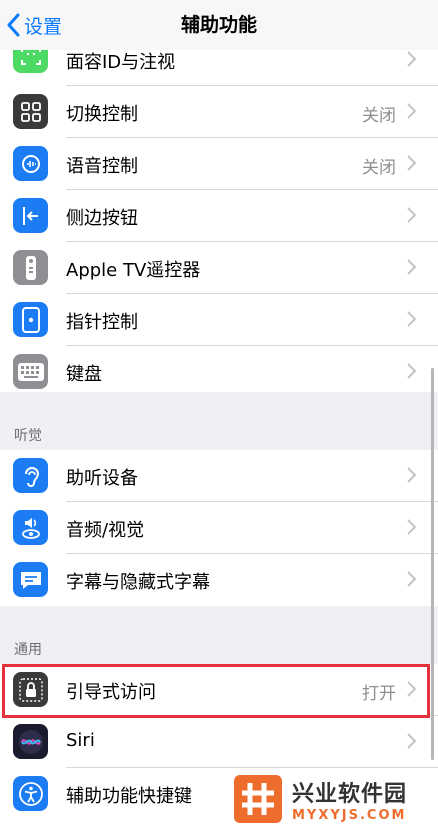 The image size is (438, 834). I want to click on accessibility-icon, so click(30, 793).